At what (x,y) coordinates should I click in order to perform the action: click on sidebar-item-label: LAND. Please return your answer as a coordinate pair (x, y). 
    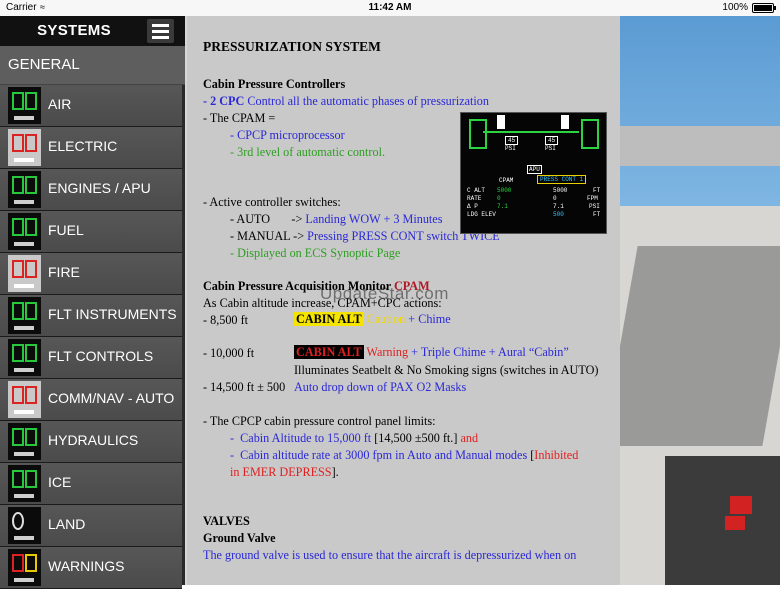
    Looking at the image, I should click on (67, 524).